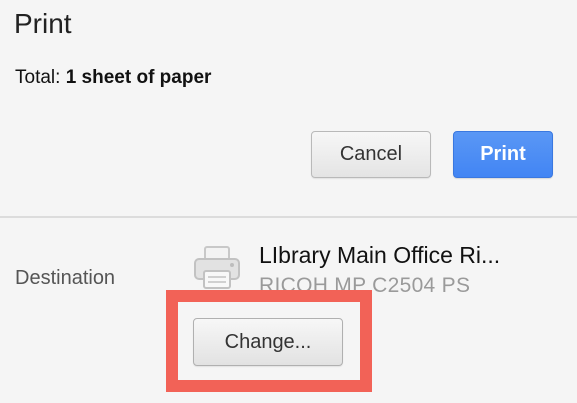 Image resolution: width=577 pixels, height=403 pixels. I want to click on total-label: Total:, so click(38, 77).